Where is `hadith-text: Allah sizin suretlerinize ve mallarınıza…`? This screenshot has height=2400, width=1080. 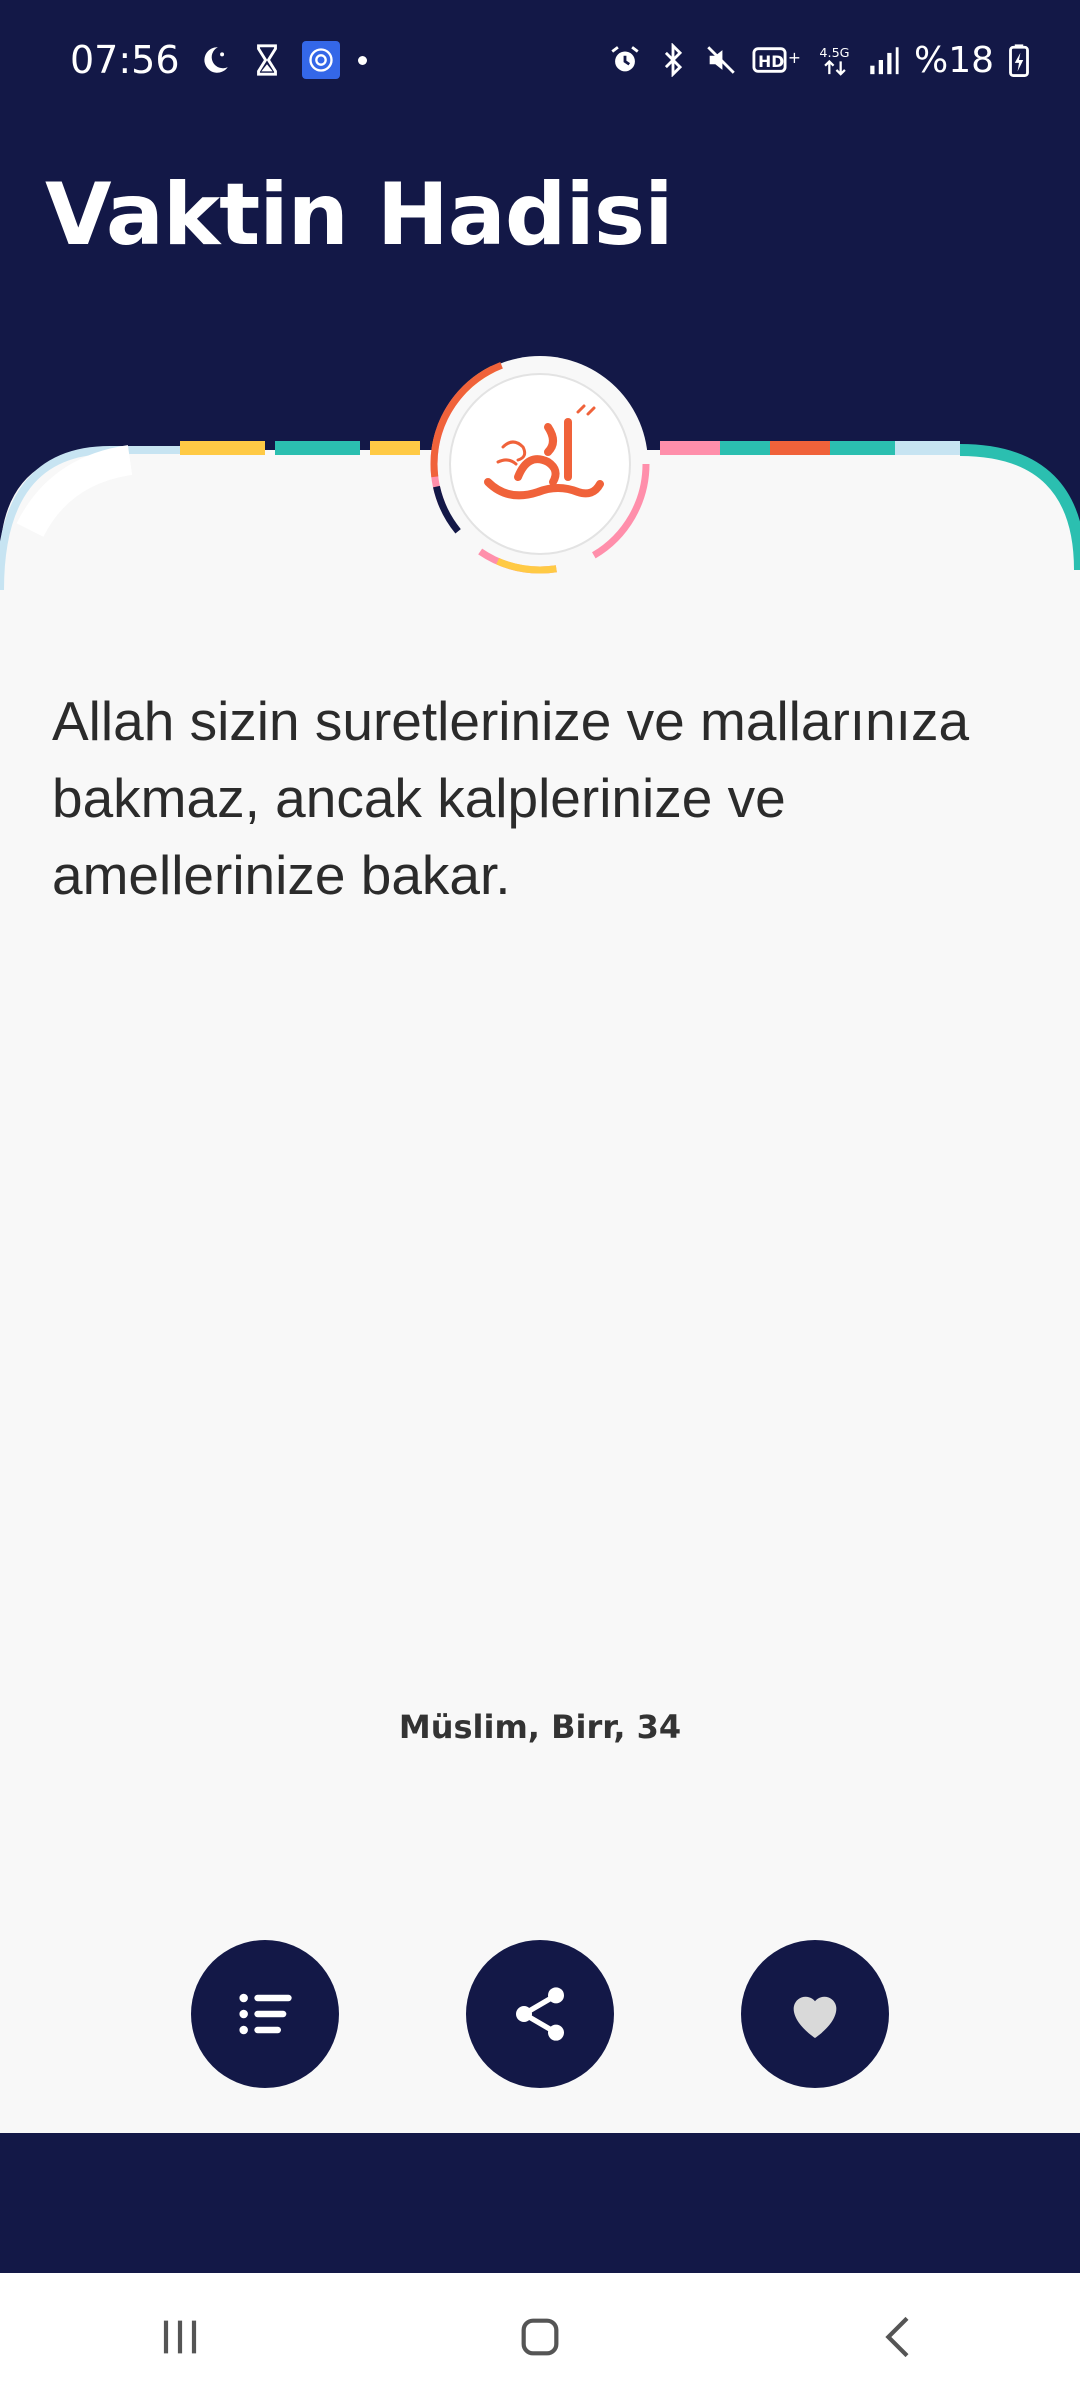 hadith-text: Allah sizin suretlerinize ve mallarınıza… is located at coordinates (511, 798).